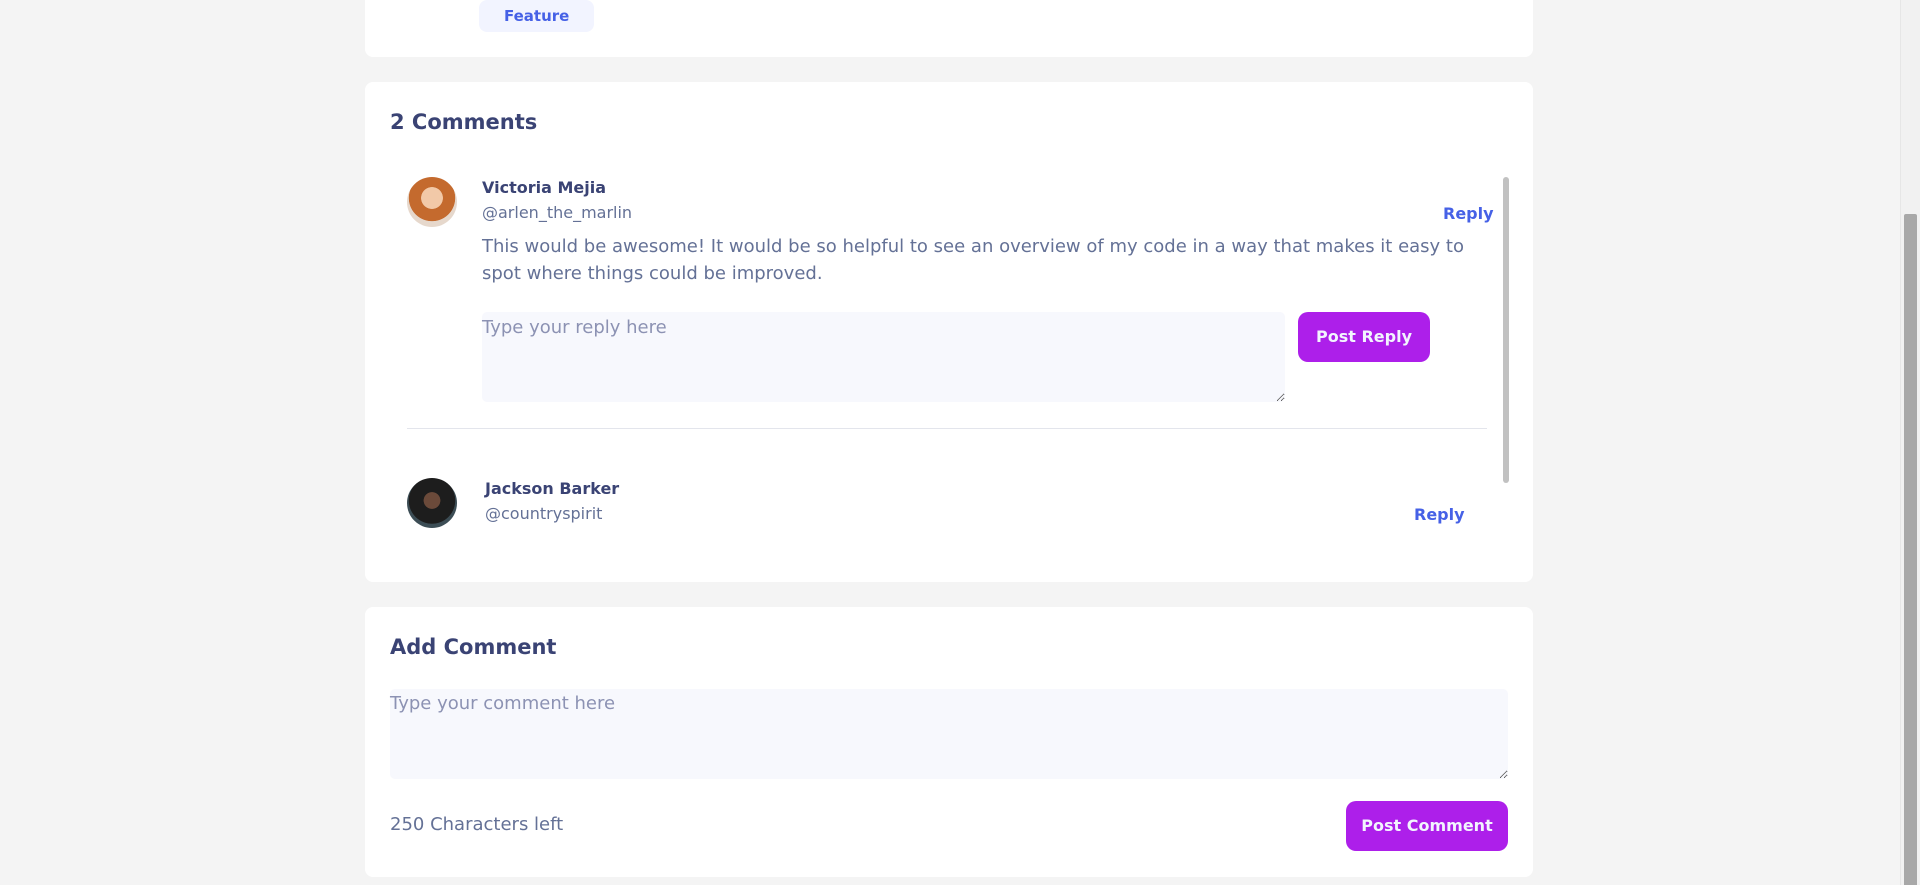 The image size is (1920, 885). Describe the element at coordinates (552, 488) in the screenshot. I see `comment-author-name: Jackson Barker` at that location.